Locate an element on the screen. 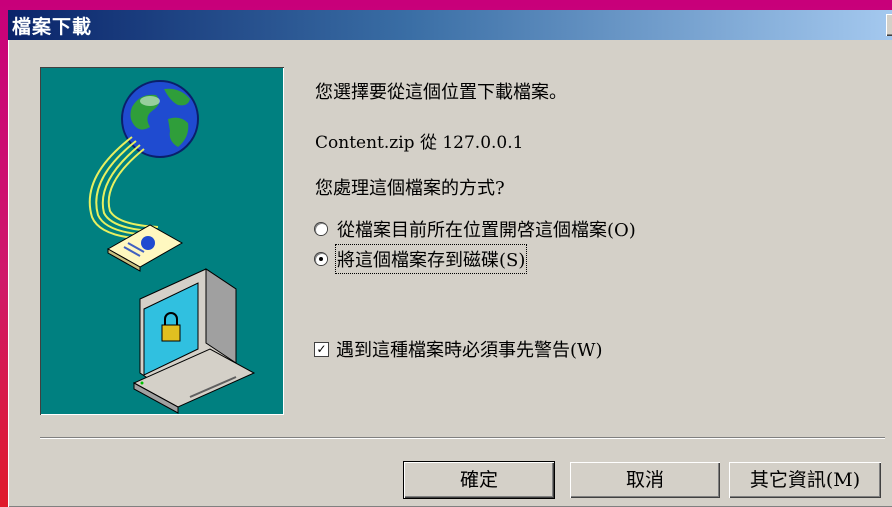 This screenshot has height=507, width=892. always-ask-option: ✓ 遇到這種檔案時必須事先警告(W) is located at coordinates (459, 349).